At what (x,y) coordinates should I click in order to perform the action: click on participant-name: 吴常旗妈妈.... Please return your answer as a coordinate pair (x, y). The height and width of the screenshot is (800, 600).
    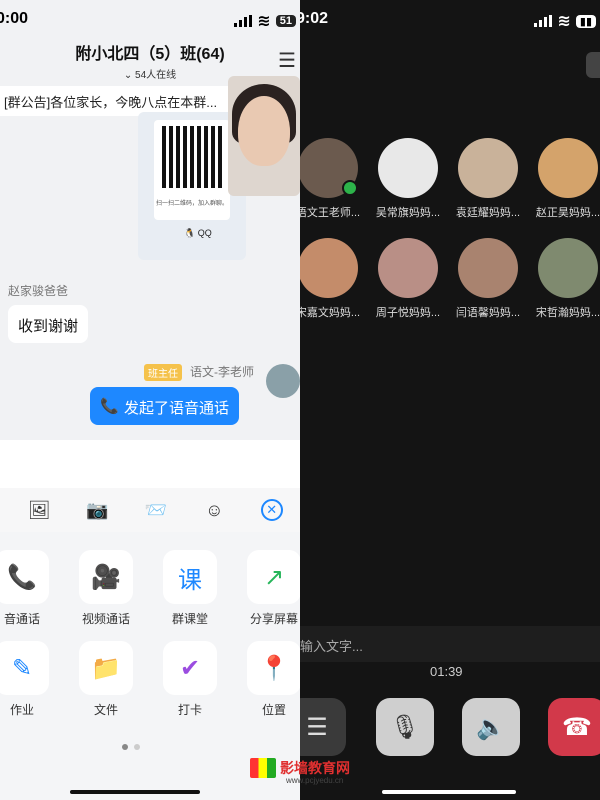
    Looking at the image, I should click on (408, 213).